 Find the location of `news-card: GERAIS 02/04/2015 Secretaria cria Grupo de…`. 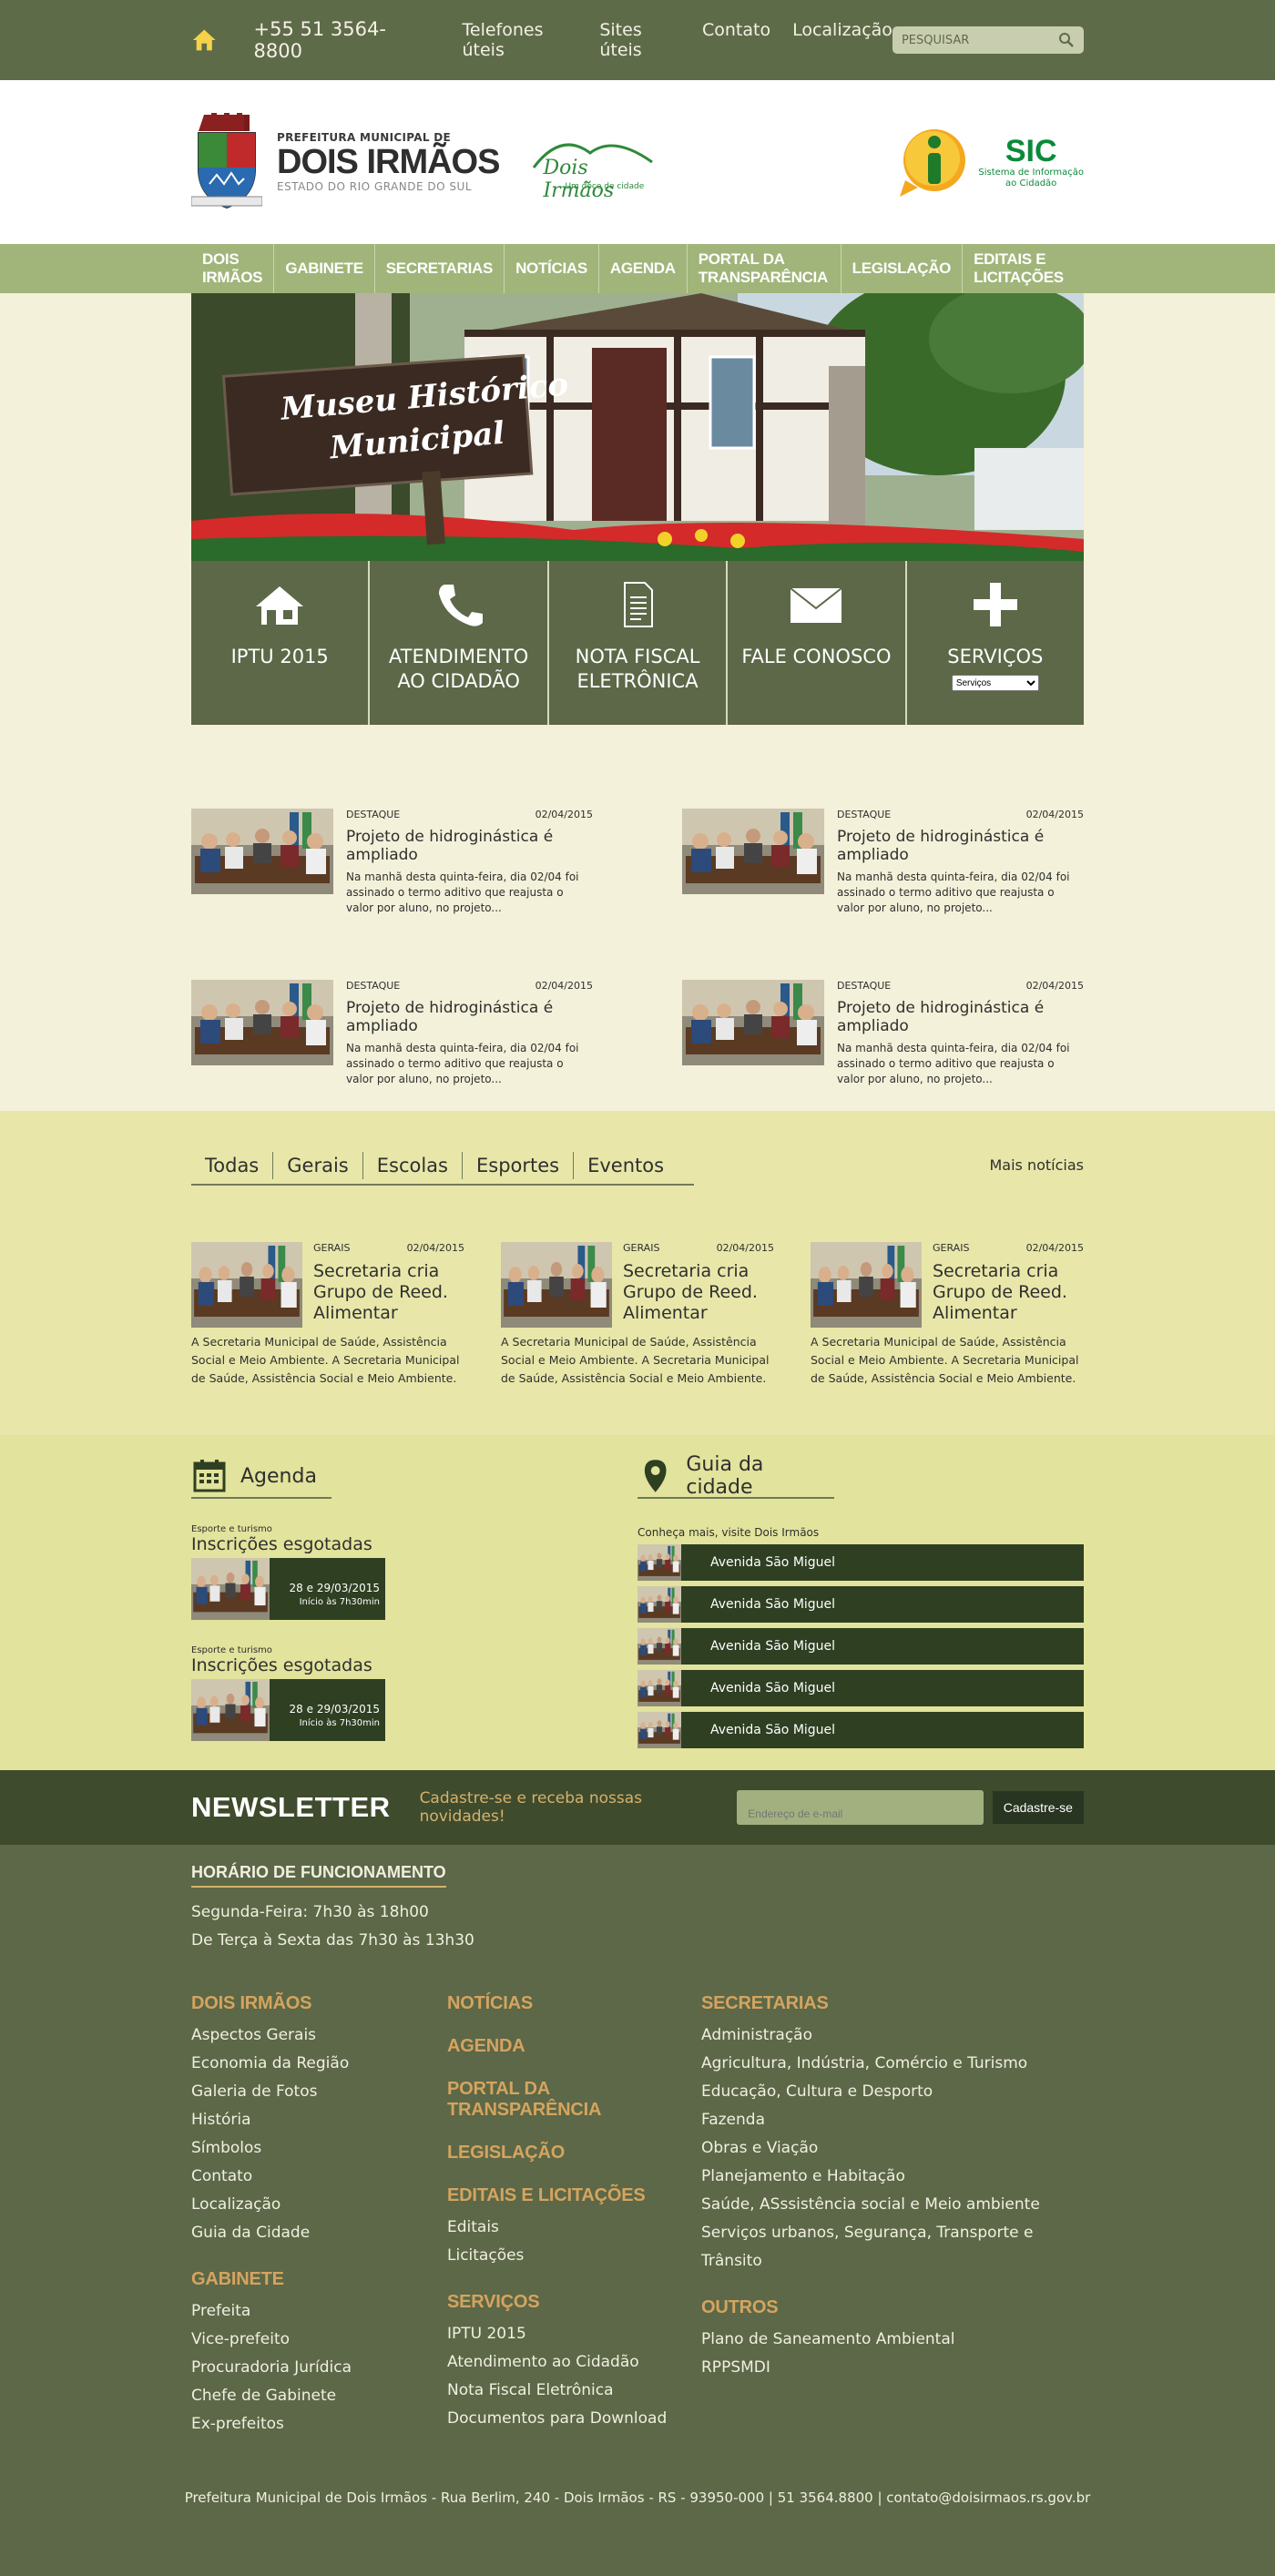

news-card: GERAIS 02/04/2015 Secretaria cria Grupo de… is located at coordinates (327, 1315).